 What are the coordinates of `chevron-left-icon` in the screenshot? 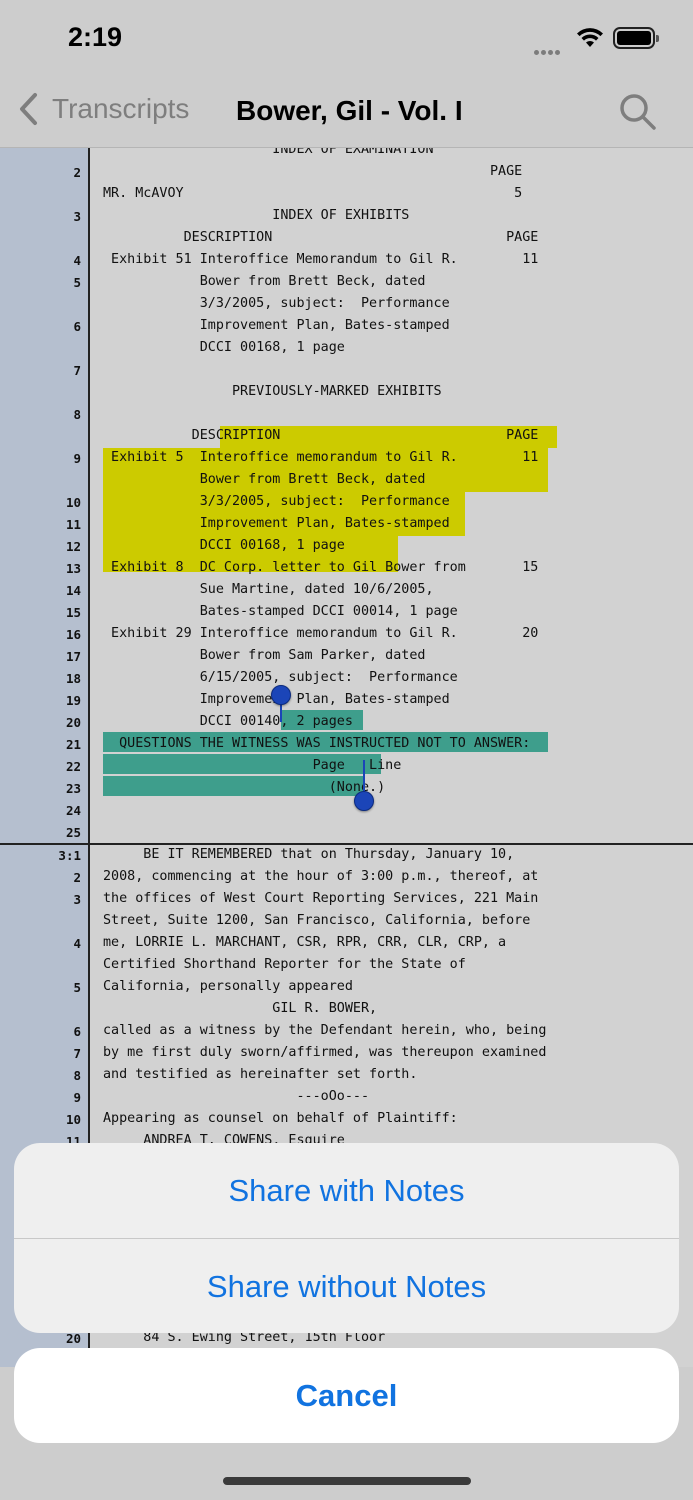 It's located at (28, 109).